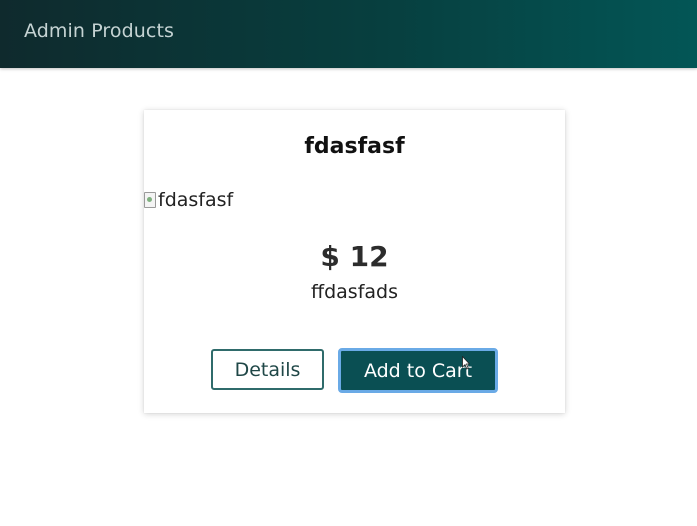 This screenshot has width=697, height=526. What do you see at coordinates (348, 34) in the screenshot?
I see `top-navbar: Admin Products` at bounding box center [348, 34].